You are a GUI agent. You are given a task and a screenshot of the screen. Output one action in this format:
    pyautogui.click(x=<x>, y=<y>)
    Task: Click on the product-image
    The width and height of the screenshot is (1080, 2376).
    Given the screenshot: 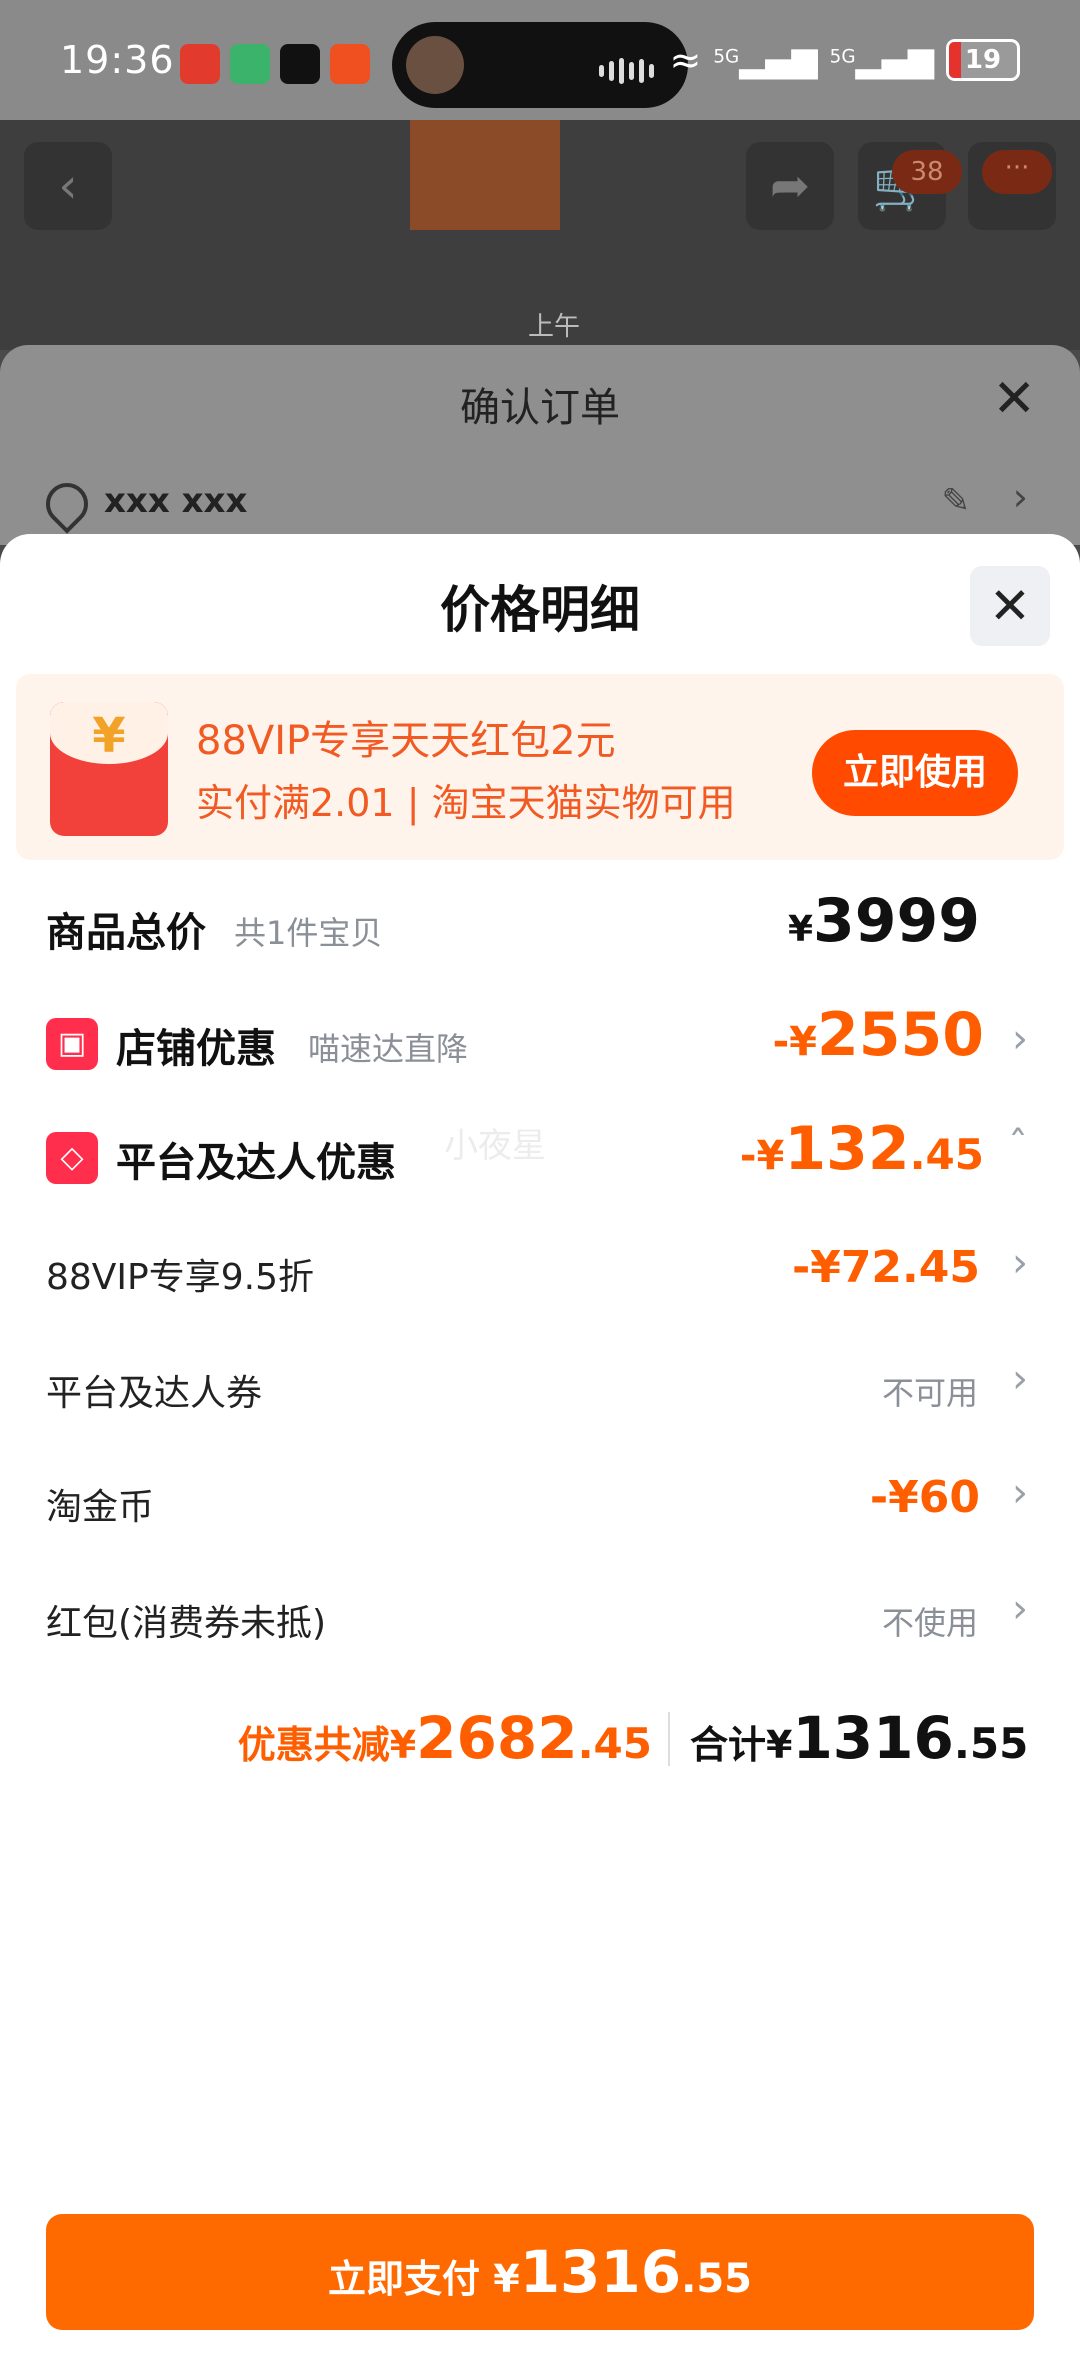 What is the action you would take?
    pyautogui.click(x=485, y=175)
    